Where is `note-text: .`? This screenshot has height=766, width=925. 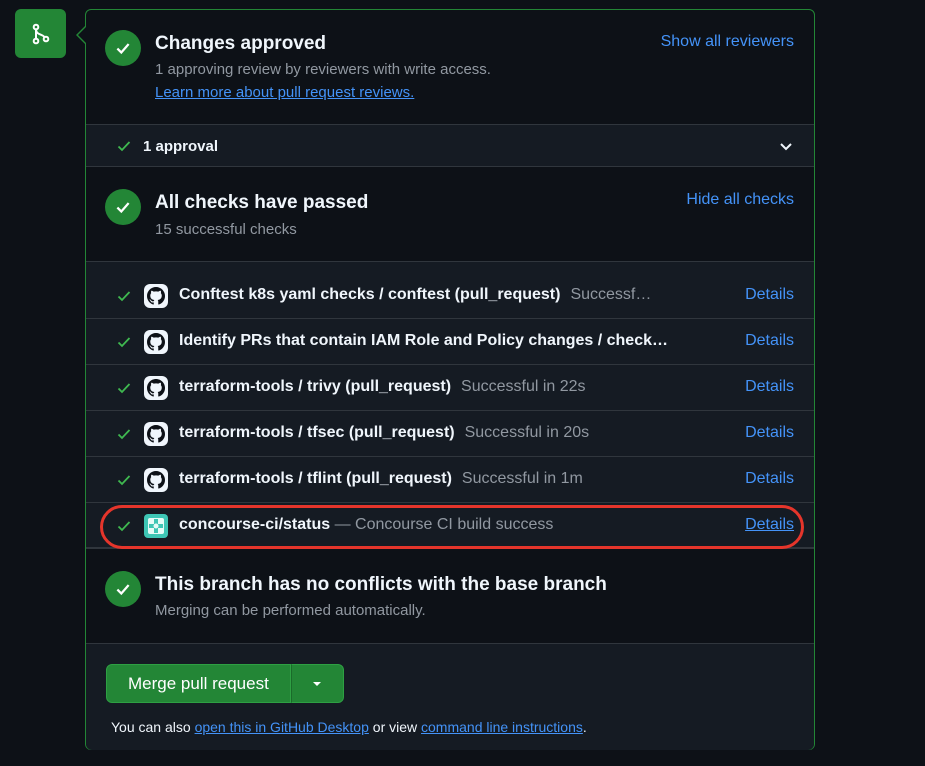 note-text: . is located at coordinates (584, 727).